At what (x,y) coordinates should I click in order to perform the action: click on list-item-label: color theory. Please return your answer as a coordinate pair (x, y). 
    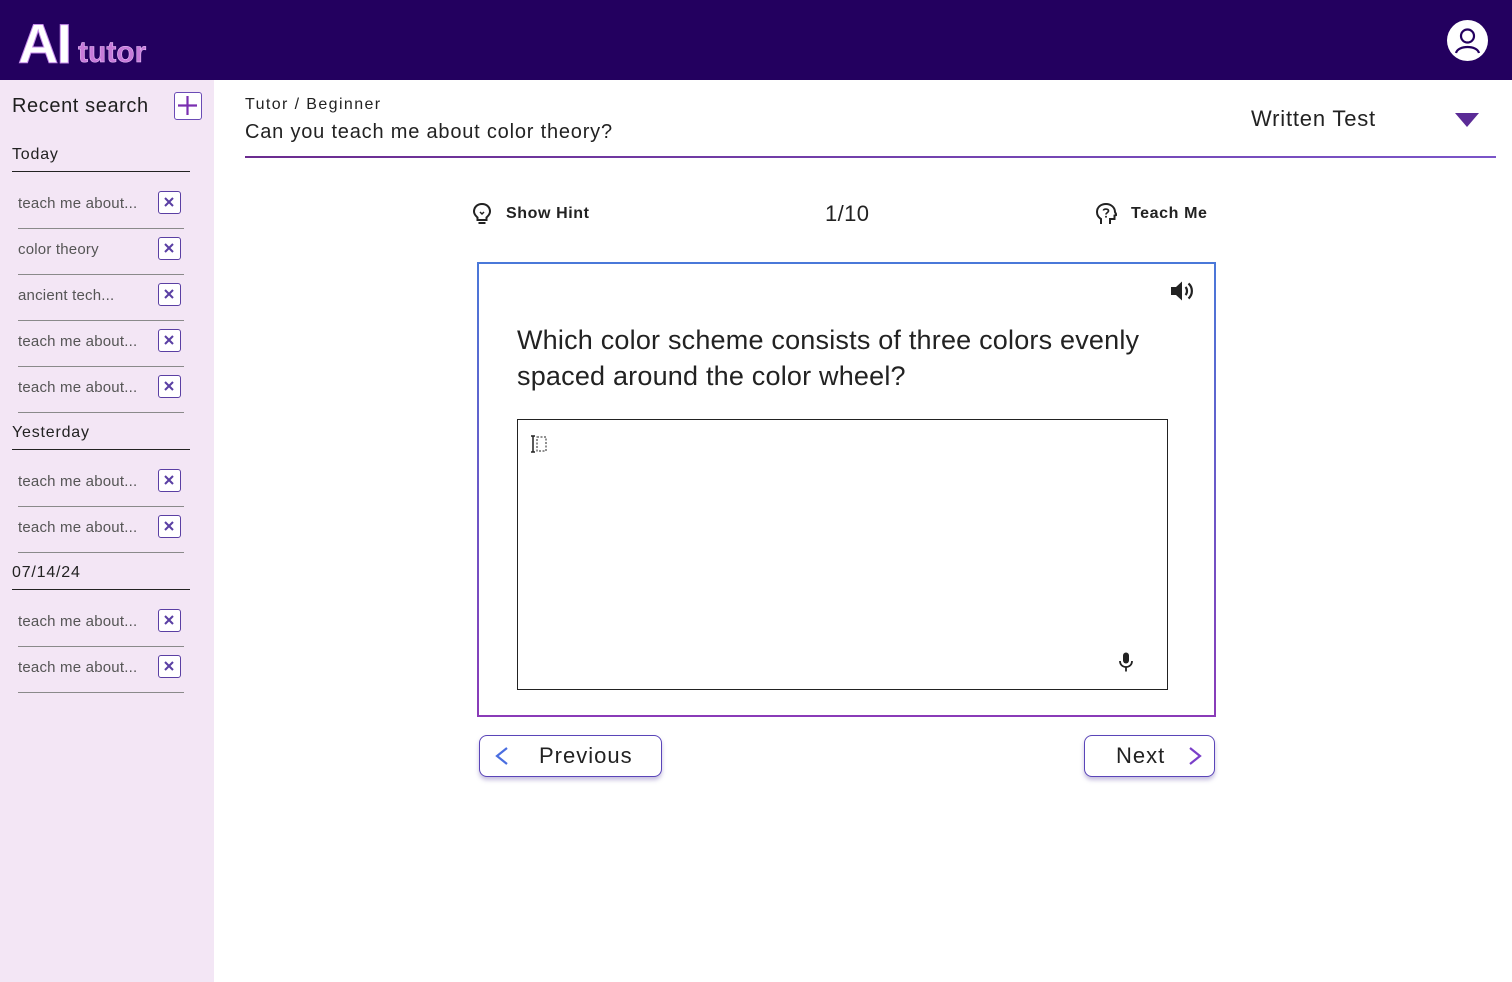
    Looking at the image, I should click on (58, 249).